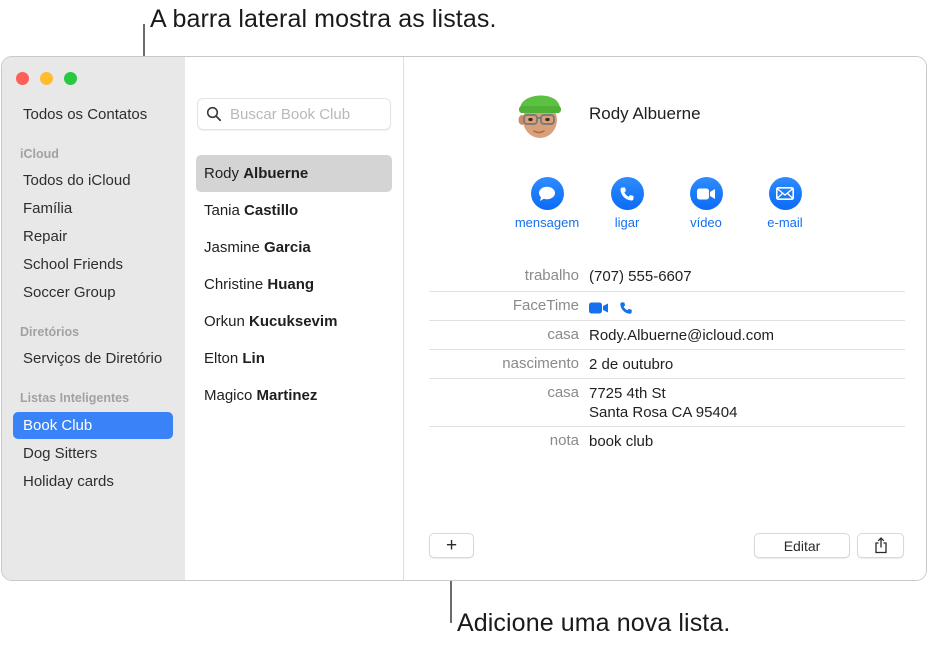 The image size is (931, 646). What do you see at coordinates (667, 441) in the screenshot?
I see `field-note: nota book club` at bounding box center [667, 441].